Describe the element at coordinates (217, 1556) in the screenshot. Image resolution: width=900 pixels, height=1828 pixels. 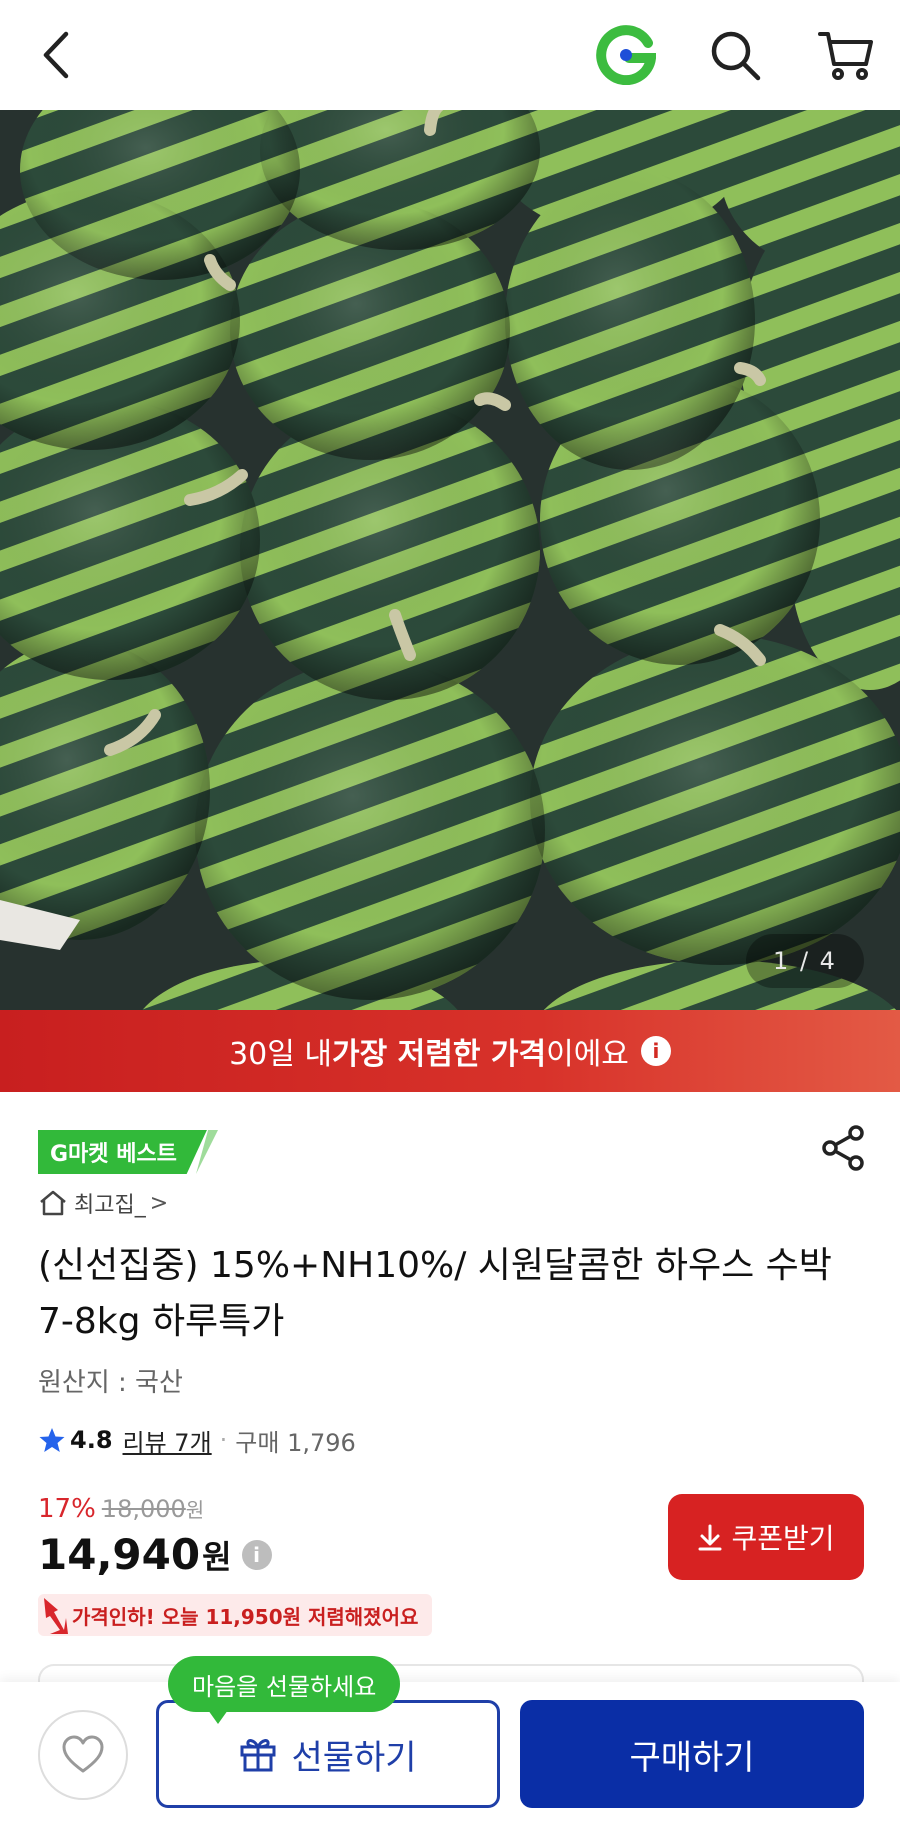
I see `sale-price-unit: 원` at that location.